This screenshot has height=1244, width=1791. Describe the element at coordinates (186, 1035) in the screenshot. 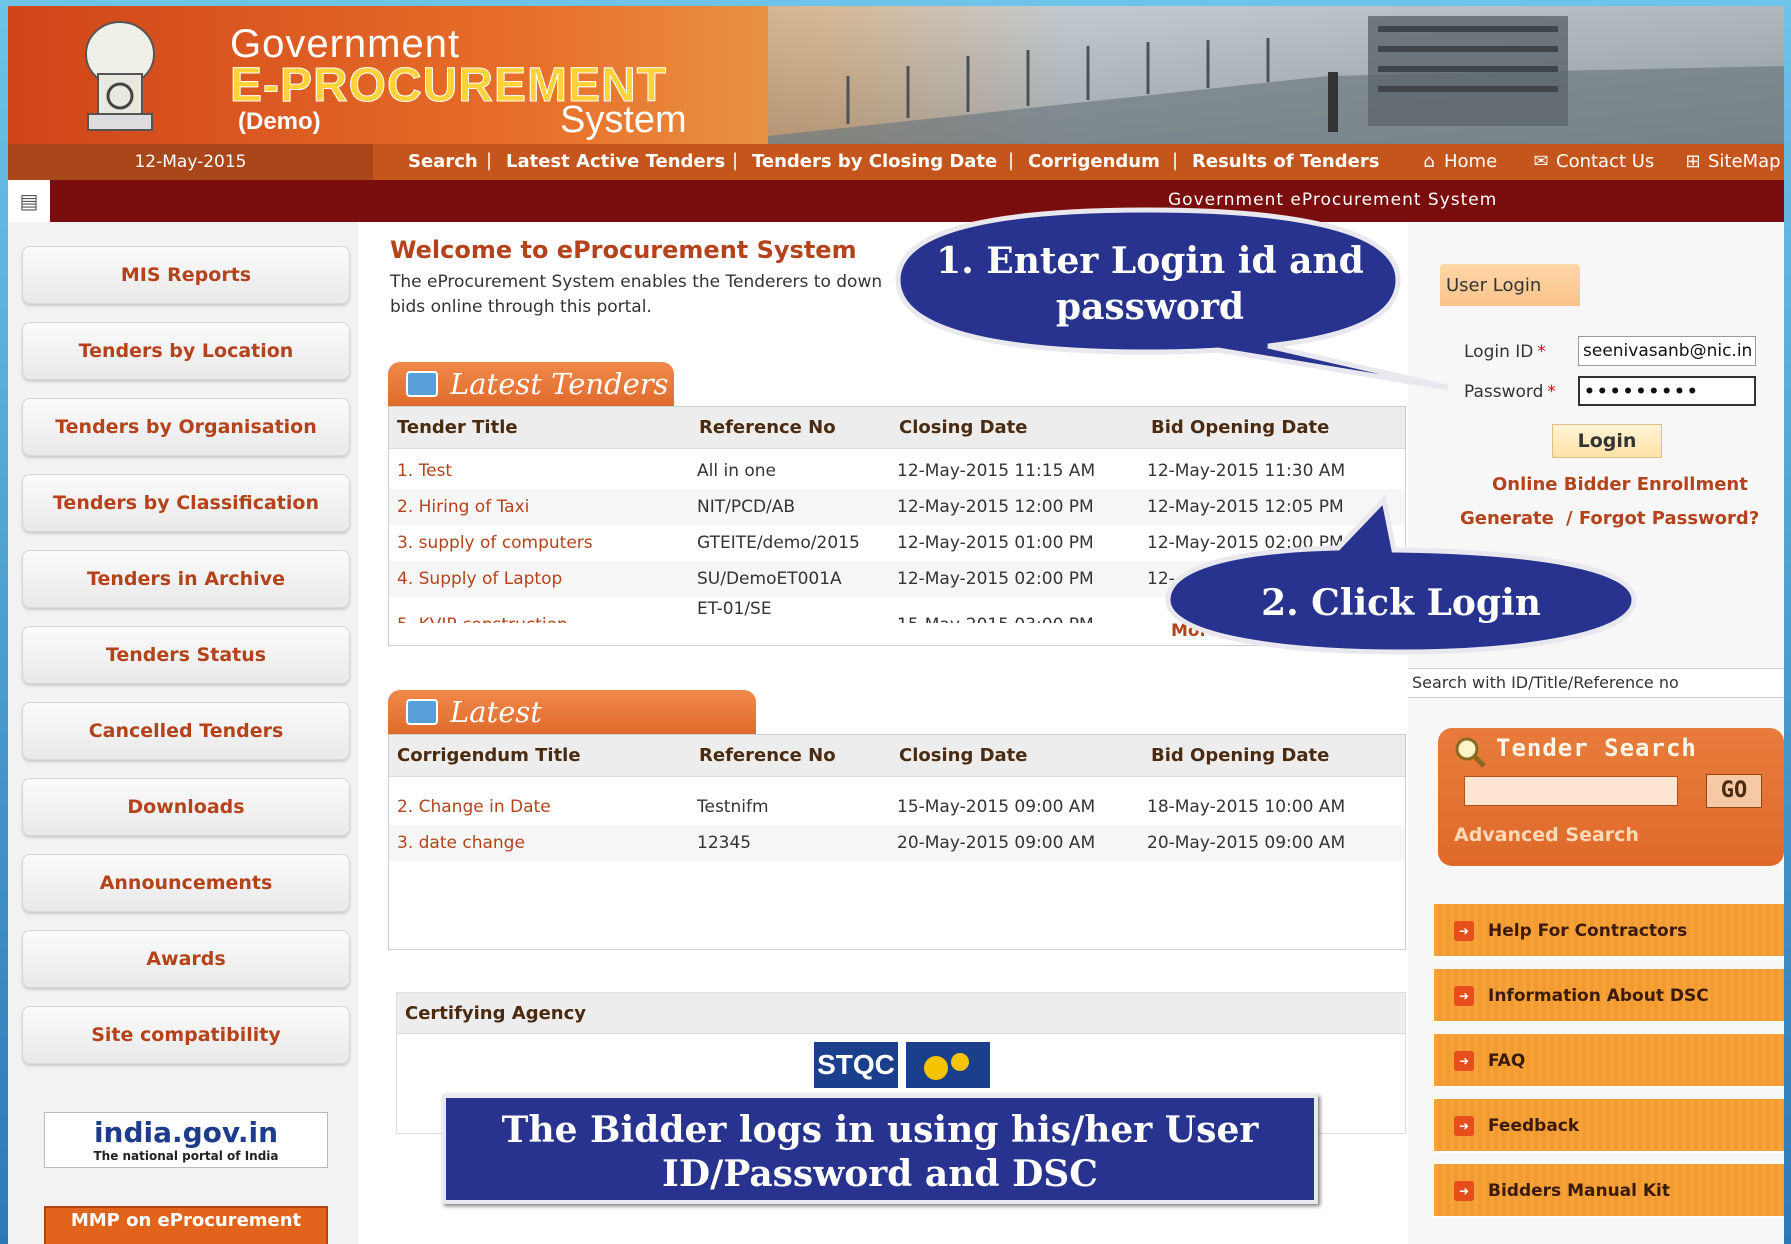

I see `menu-site-compatibility: Site compatibility` at that location.